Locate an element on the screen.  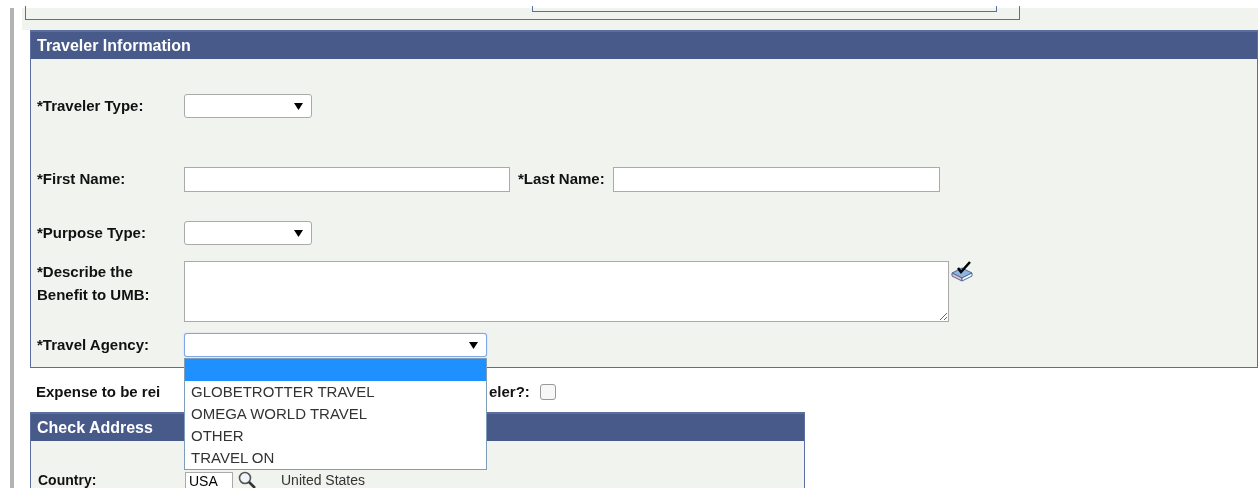
search-icon is located at coordinates (247, 479).